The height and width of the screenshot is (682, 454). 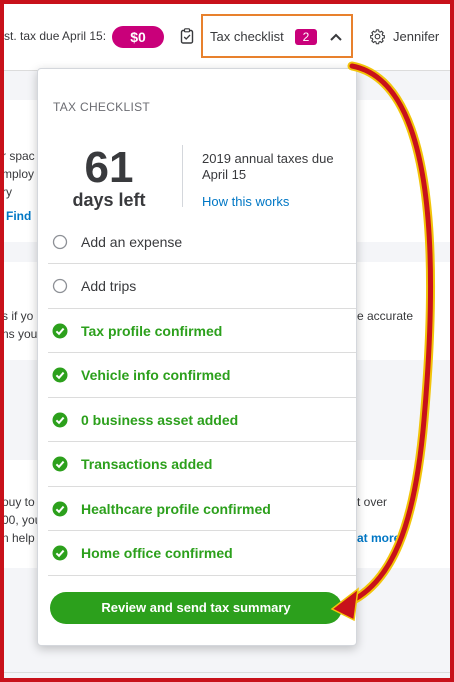 I want to click on background-link: Find, so click(x=18, y=216).